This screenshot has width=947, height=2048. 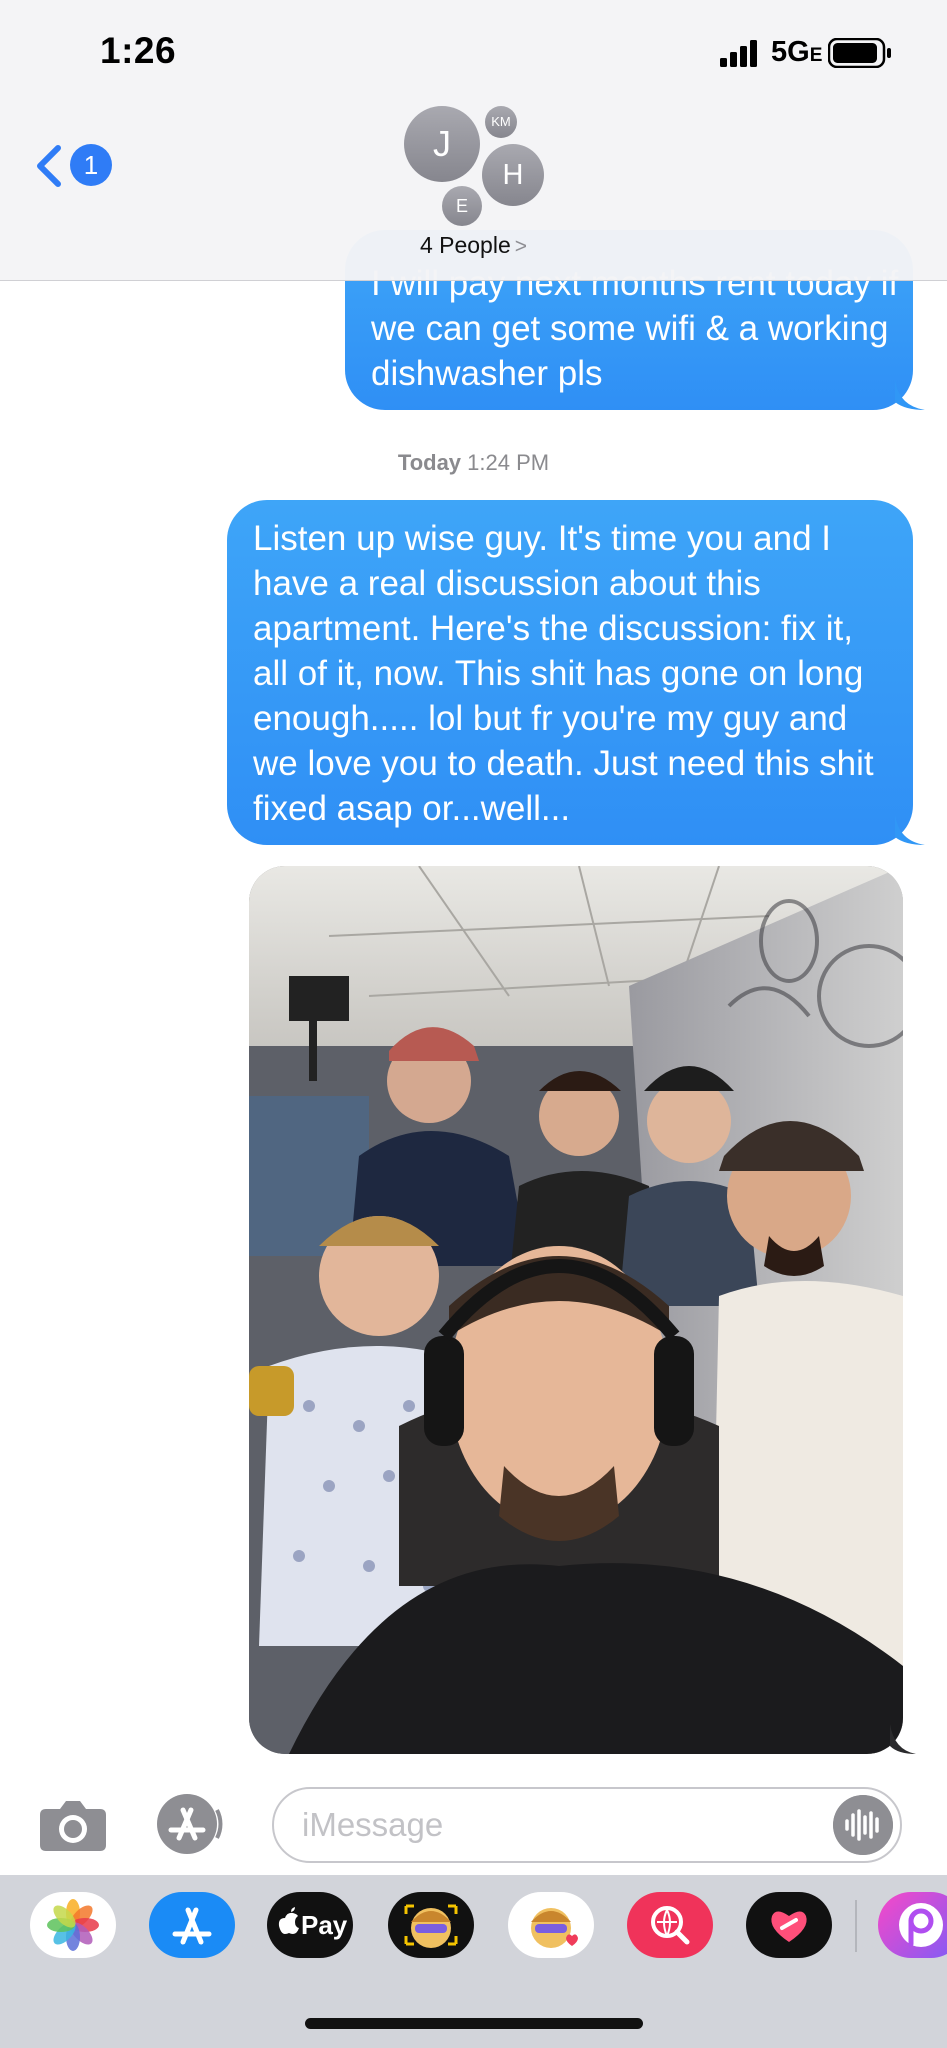 What do you see at coordinates (138, 50) in the screenshot?
I see `status-bar-time: 1:26` at bounding box center [138, 50].